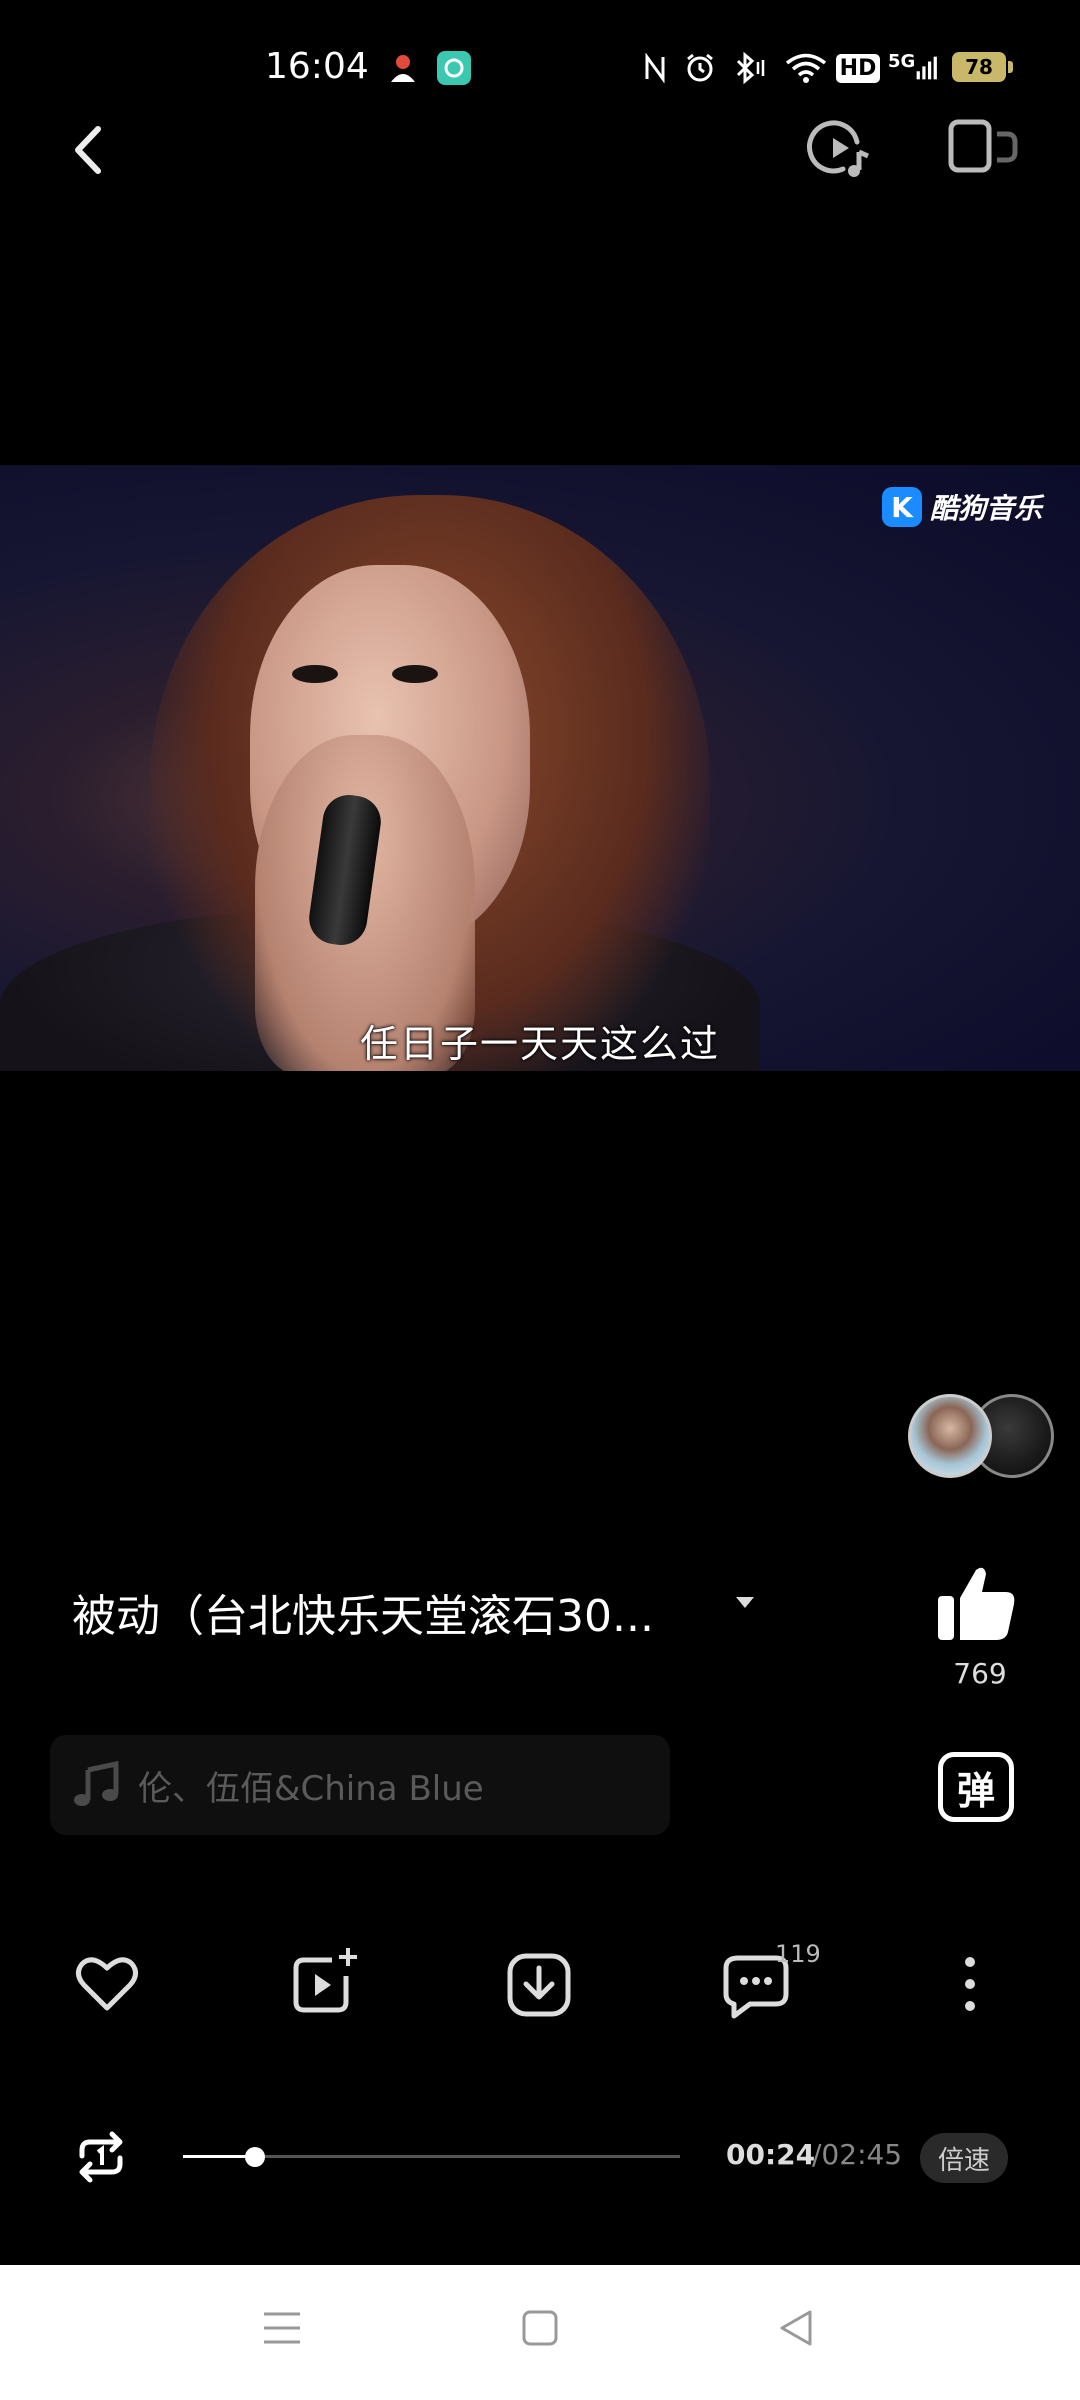  Describe the element at coordinates (771, 2154) in the screenshot. I see `current-time: 00:24` at that location.